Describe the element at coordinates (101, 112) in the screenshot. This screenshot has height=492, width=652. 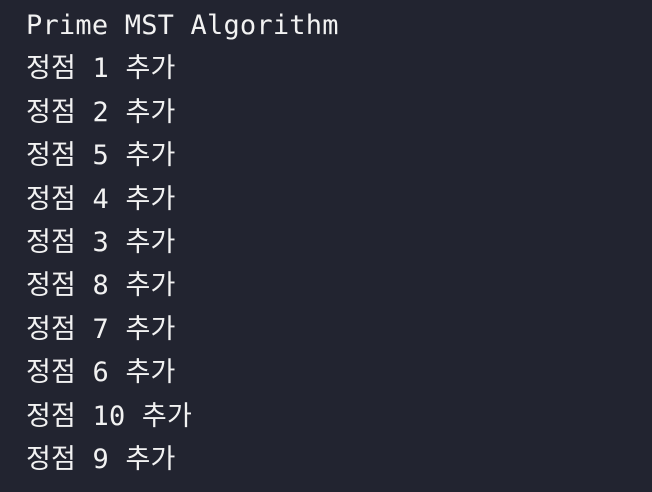
I see `output-line: 정점 2 추가` at that location.